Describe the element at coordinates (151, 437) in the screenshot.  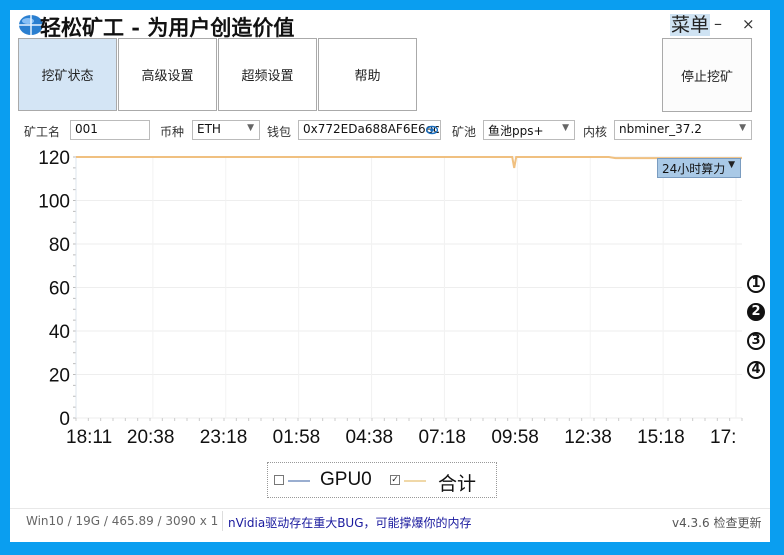
I see `x-tick-label: 20:38` at that location.